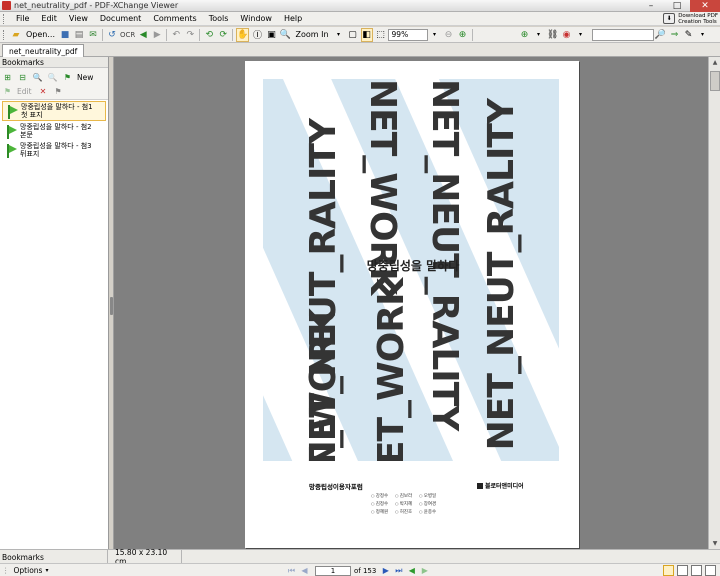 This screenshot has width=720, height=576. Describe the element at coordinates (449, 35) in the screenshot. I see `zoom-out-icon: ⊖` at that location.